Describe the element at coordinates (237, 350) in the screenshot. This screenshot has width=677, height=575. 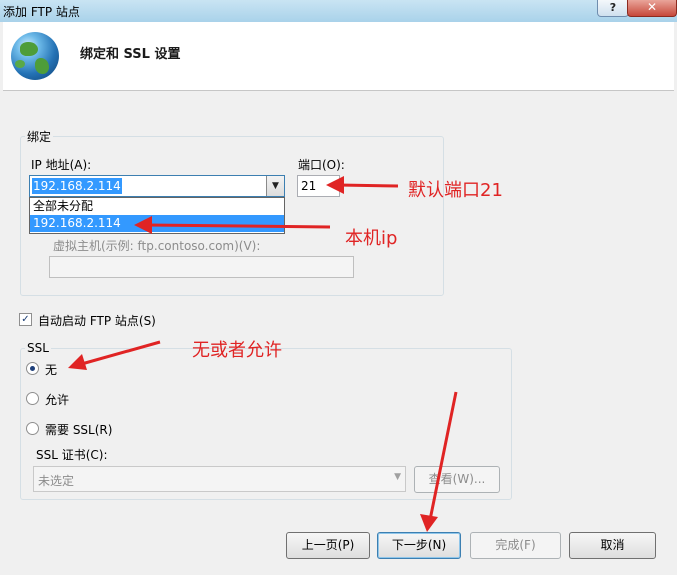
I see `ssl-annotation: 无或者允许` at that location.